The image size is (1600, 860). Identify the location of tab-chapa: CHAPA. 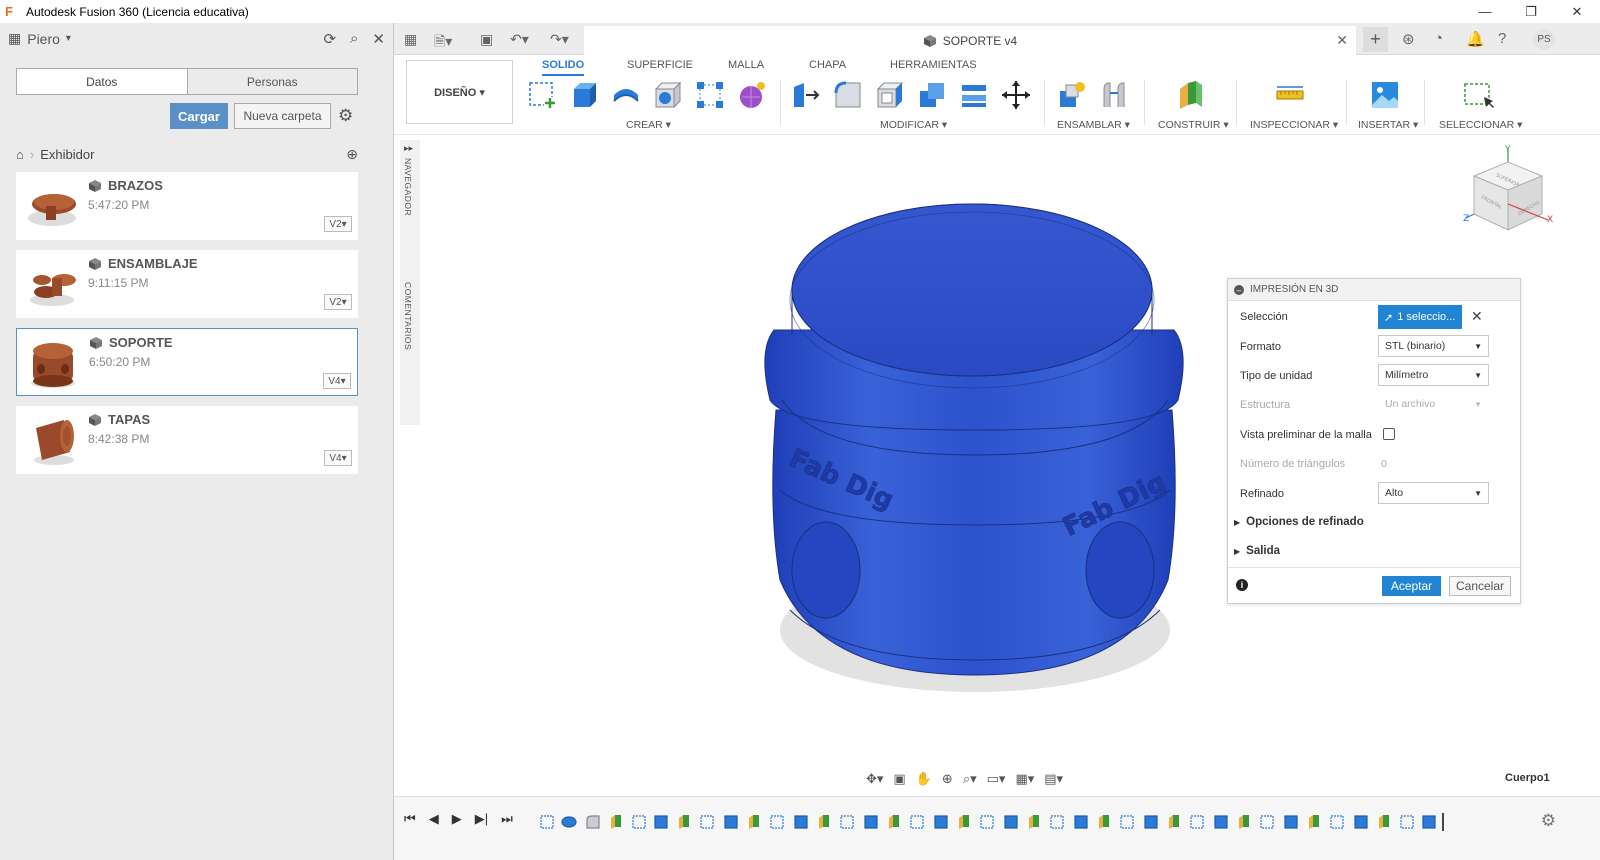
(827, 65).